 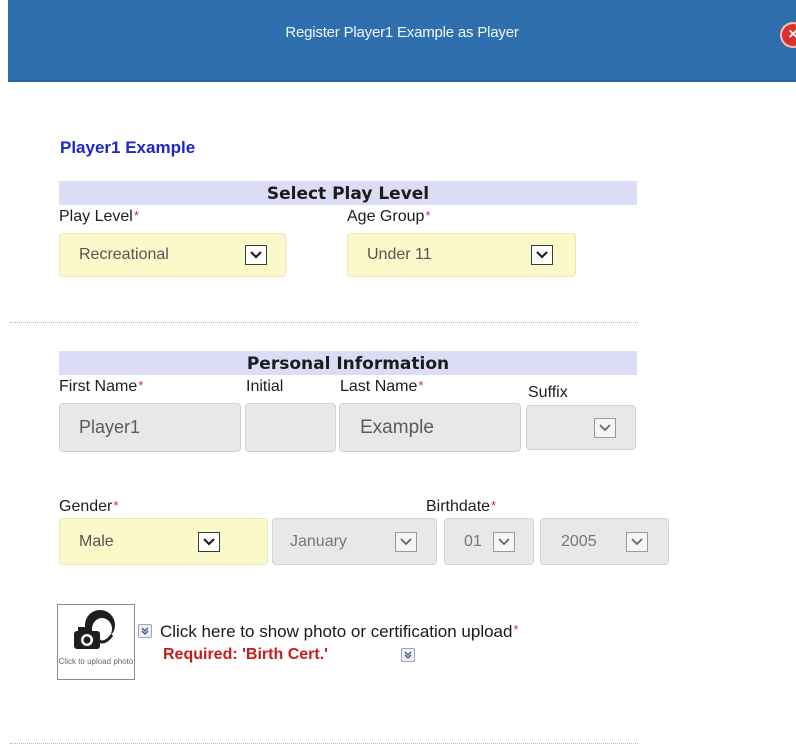 I want to click on section-heading-personal-info: Personal Information, so click(x=348, y=363).